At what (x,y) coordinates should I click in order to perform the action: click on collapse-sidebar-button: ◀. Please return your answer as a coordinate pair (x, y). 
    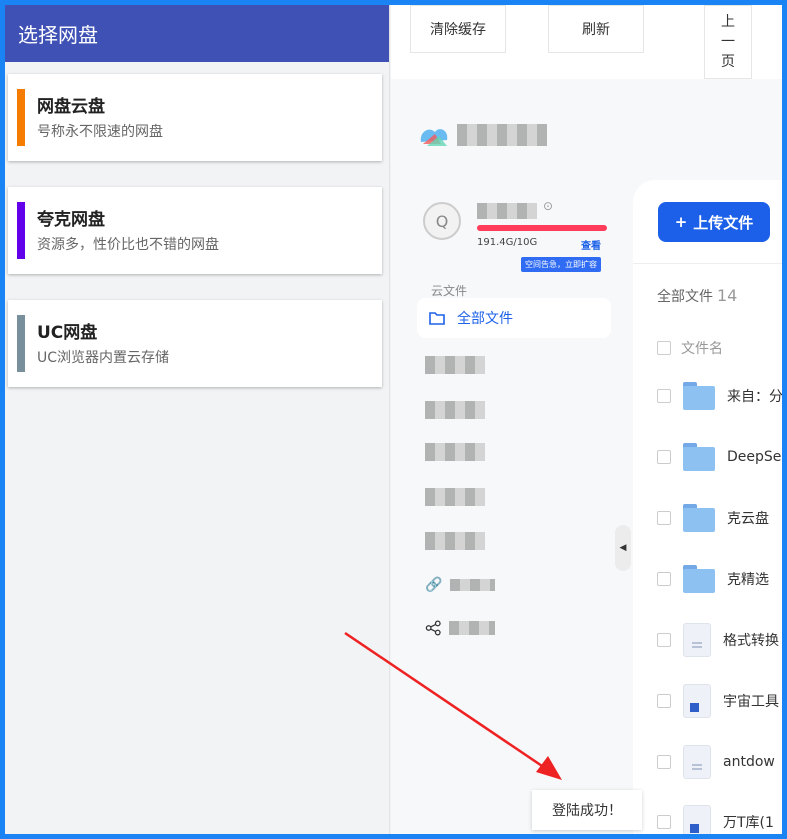
    Looking at the image, I should click on (623, 548).